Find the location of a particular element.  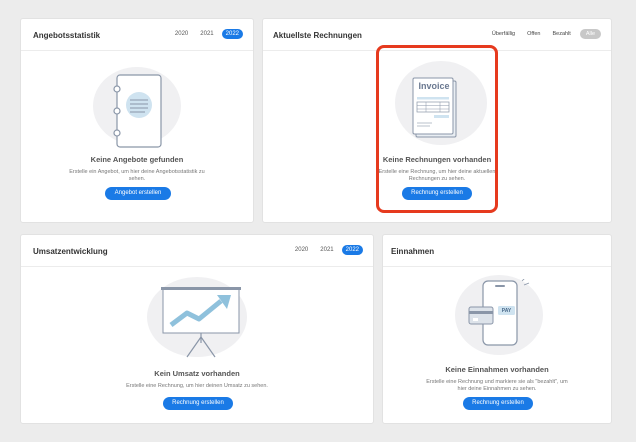

umsatz-year-2022: 2022 is located at coordinates (352, 250).